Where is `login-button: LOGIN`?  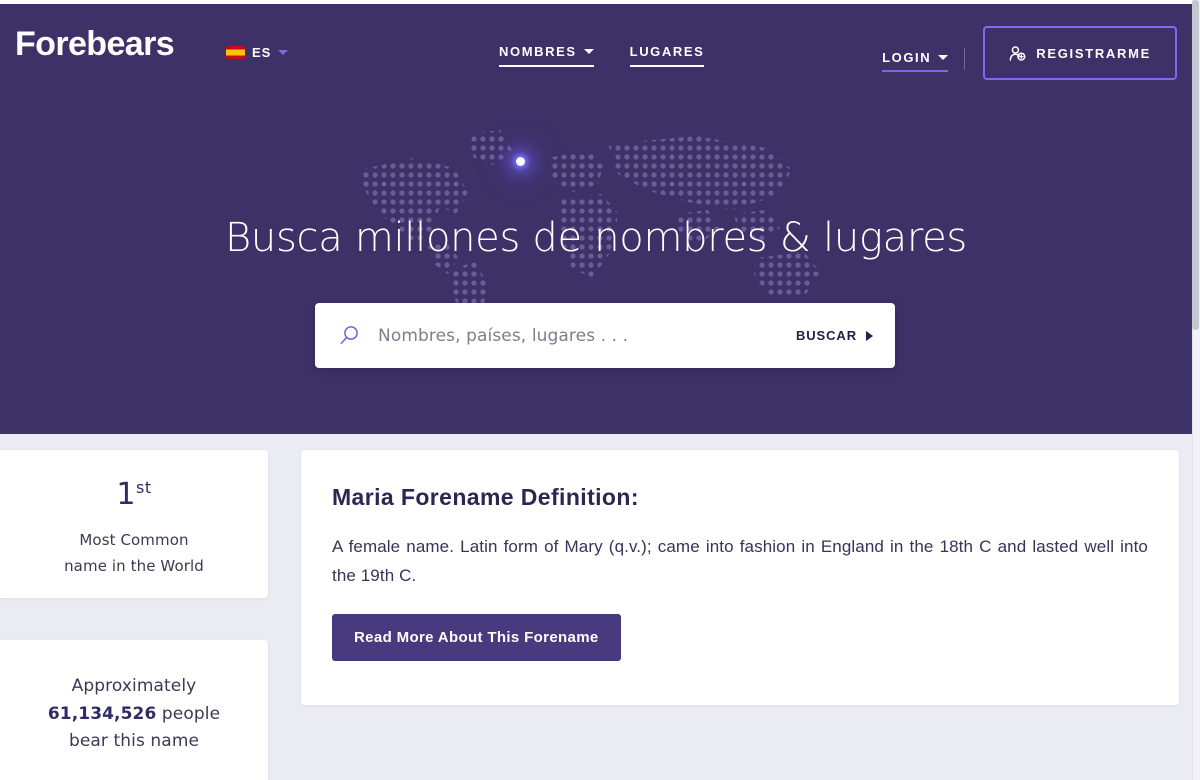
login-button: LOGIN is located at coordinates (915, 60).